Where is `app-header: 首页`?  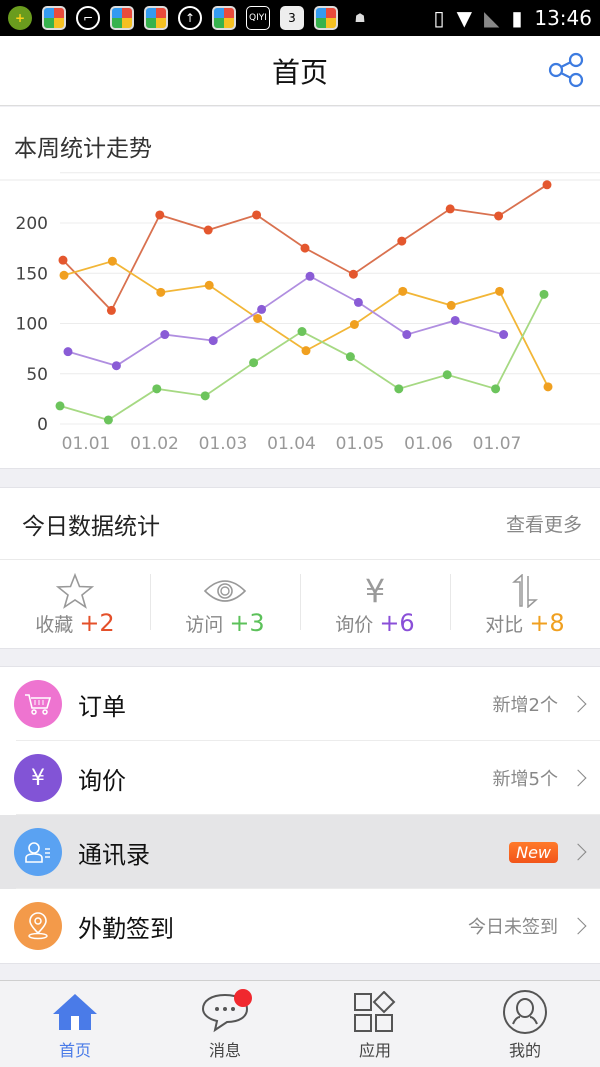
app-header: 首页 is located at coordinates (300, 71).